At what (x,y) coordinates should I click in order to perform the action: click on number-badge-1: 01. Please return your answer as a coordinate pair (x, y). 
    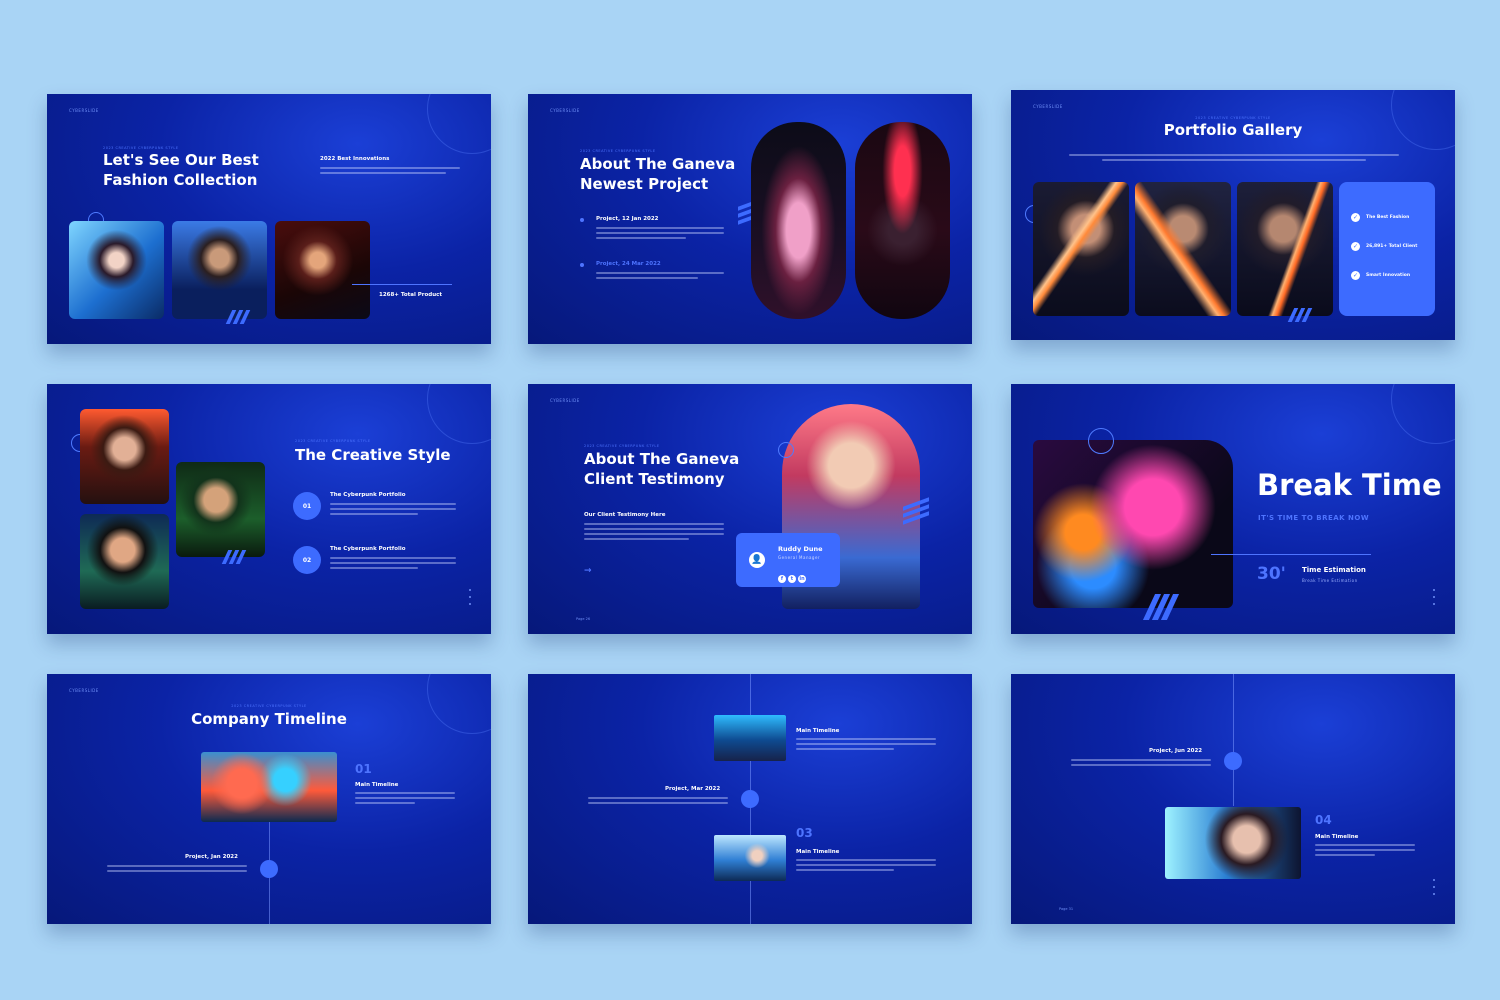
    Looking at the image, I should click on (307, 506).